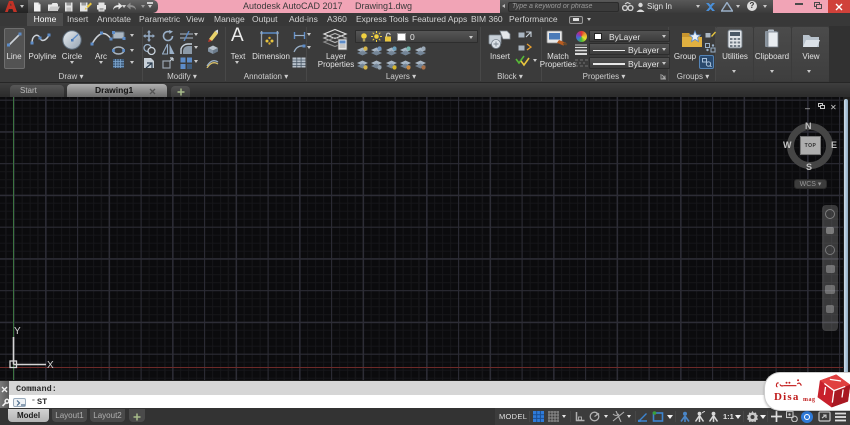  Describe the element at coordinates (50, 365) in the screenshot. I see `svg-text: X` at that location.